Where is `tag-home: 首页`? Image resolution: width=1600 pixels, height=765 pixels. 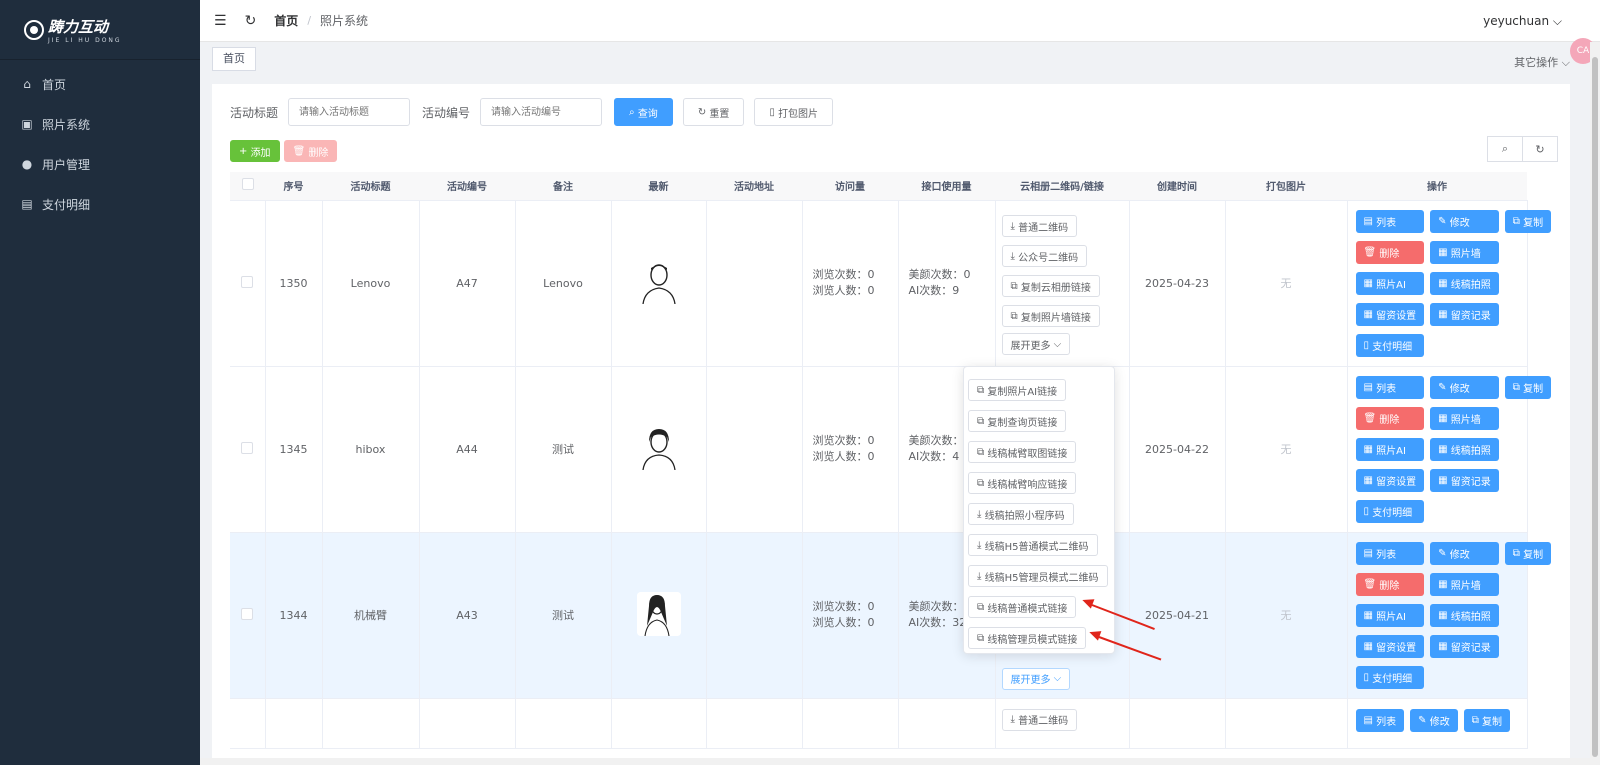
tag-home: 首页 is located at coordinates (234, 59).